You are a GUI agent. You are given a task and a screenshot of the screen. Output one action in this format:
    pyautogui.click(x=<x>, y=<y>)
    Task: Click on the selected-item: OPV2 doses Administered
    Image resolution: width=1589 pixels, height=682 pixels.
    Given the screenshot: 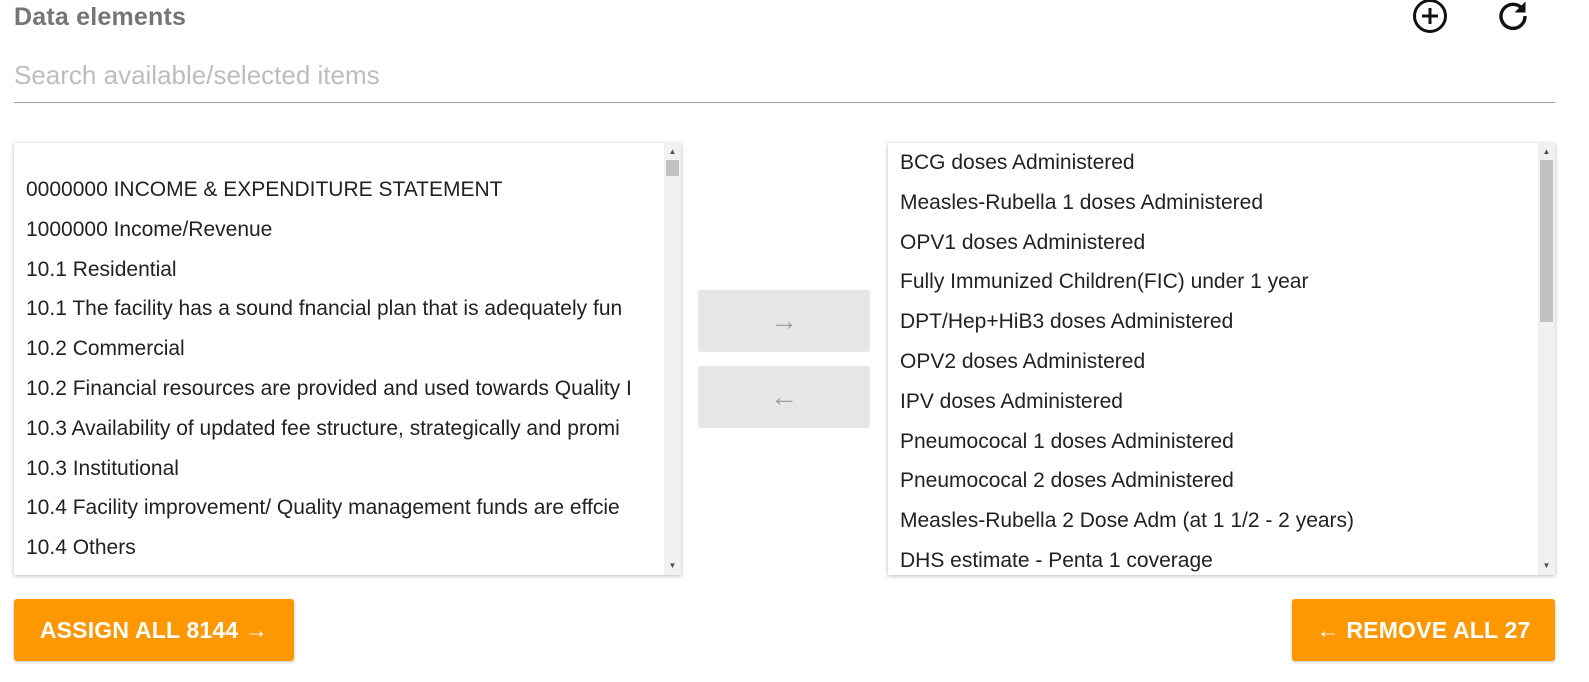 What is the action you would take?
    pyautogui.click(x=1213, y=362)
    